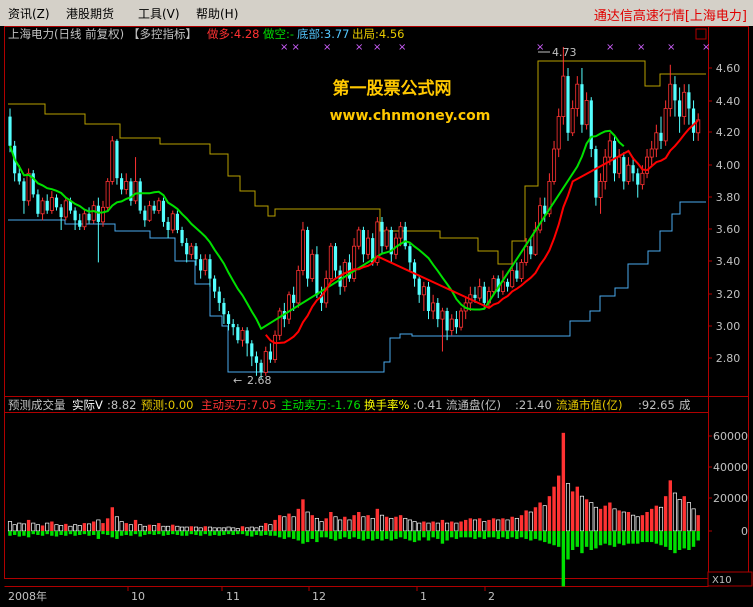  What do you see at coordinates (290, 47) in the screenshot?
I see `exit-marker: × ×` at bounding box center [290, 47].